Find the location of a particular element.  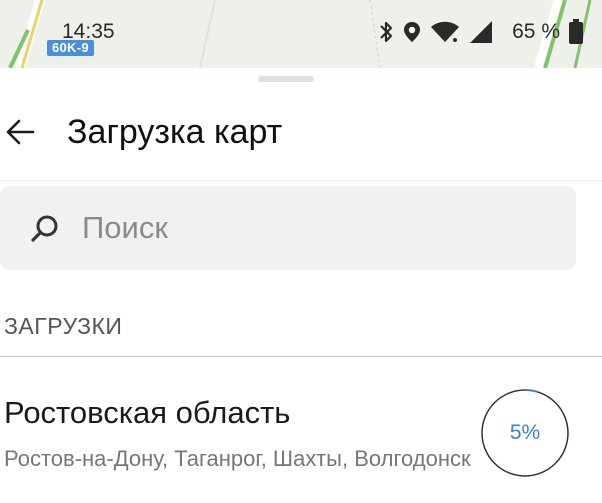

arrow-left-icon is located at coordinates (20, 132).